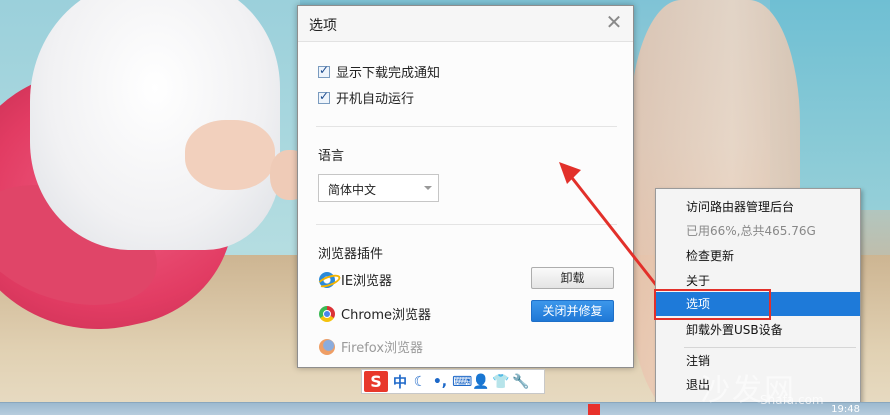  Describe the element at coordinates (327, 279) in the screenshot. I see `ie-icon` at that location.